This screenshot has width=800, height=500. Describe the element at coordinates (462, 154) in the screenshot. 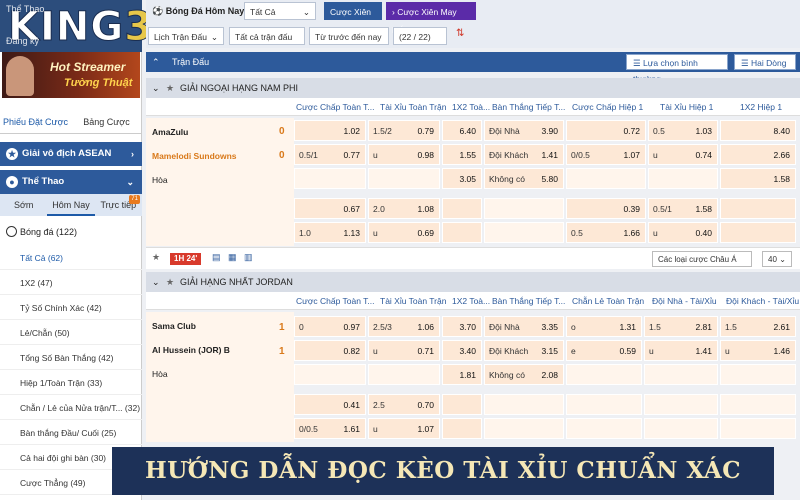

I see `odds-cell: 1.55` at that location.